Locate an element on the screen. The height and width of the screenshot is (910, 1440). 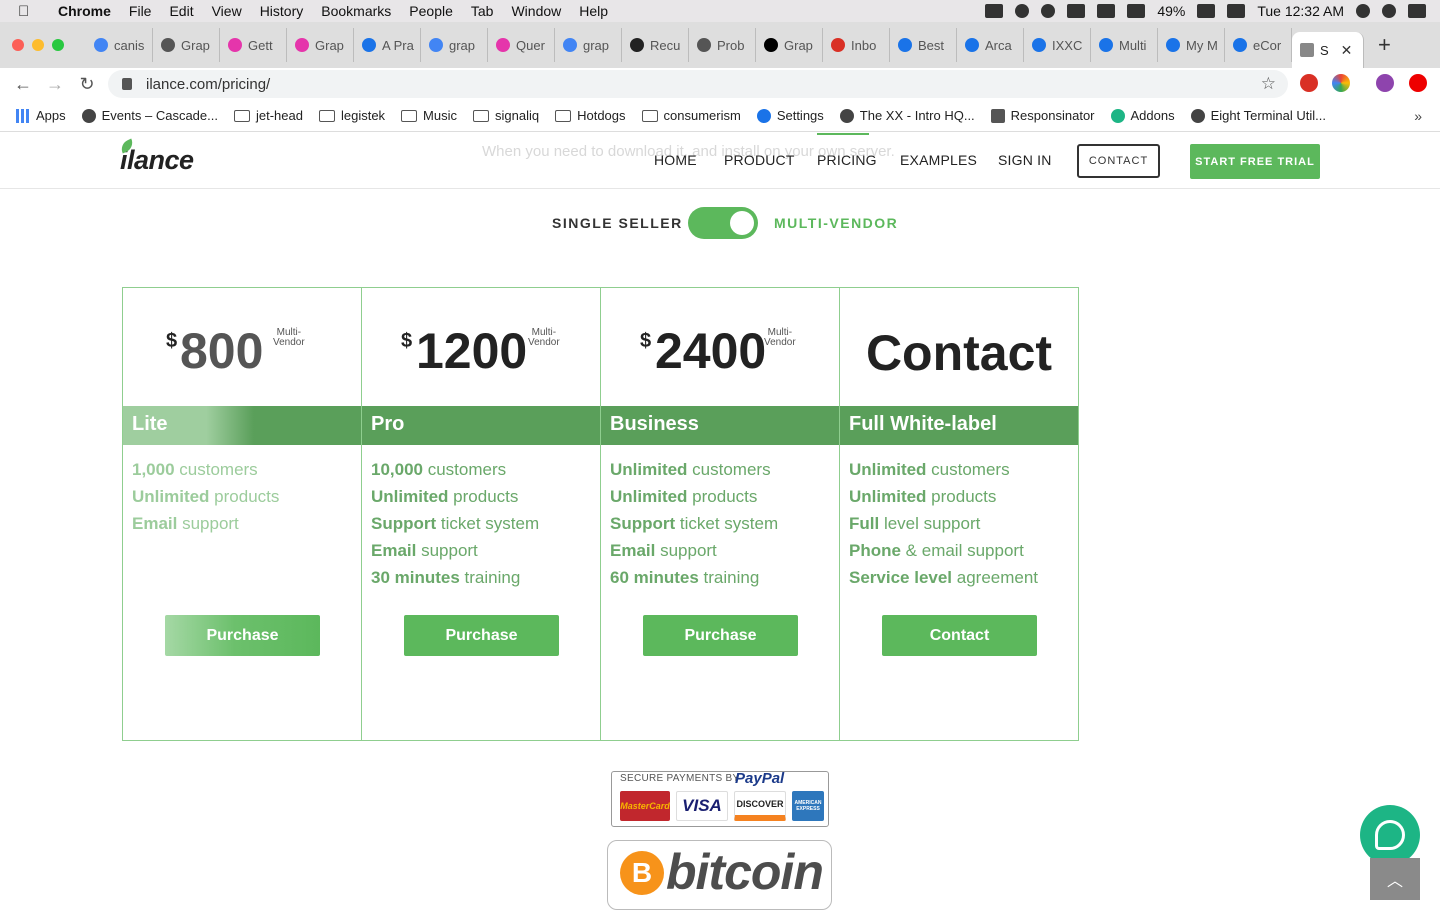
bookmark-item: Addons is located at coordinates (1142, 115).